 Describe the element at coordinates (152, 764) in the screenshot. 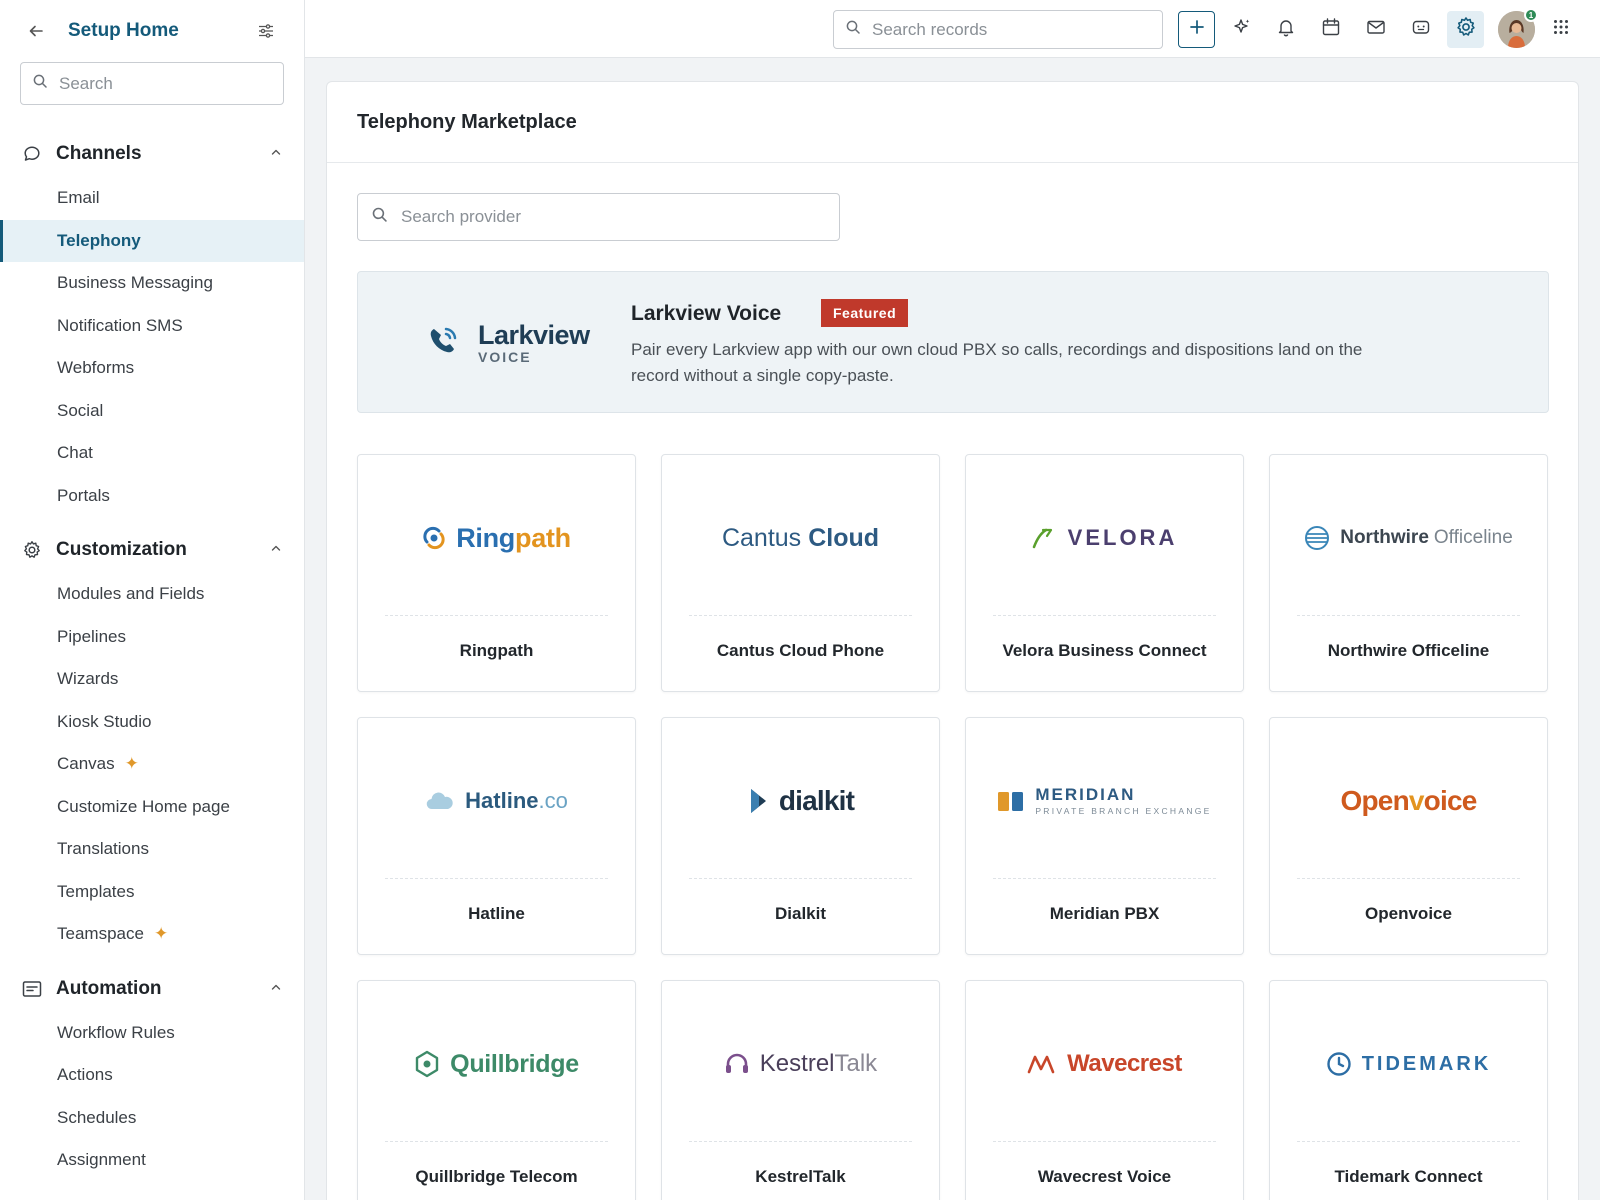

I see `sidebar-item-canvas: Canvas ✦` at that location.